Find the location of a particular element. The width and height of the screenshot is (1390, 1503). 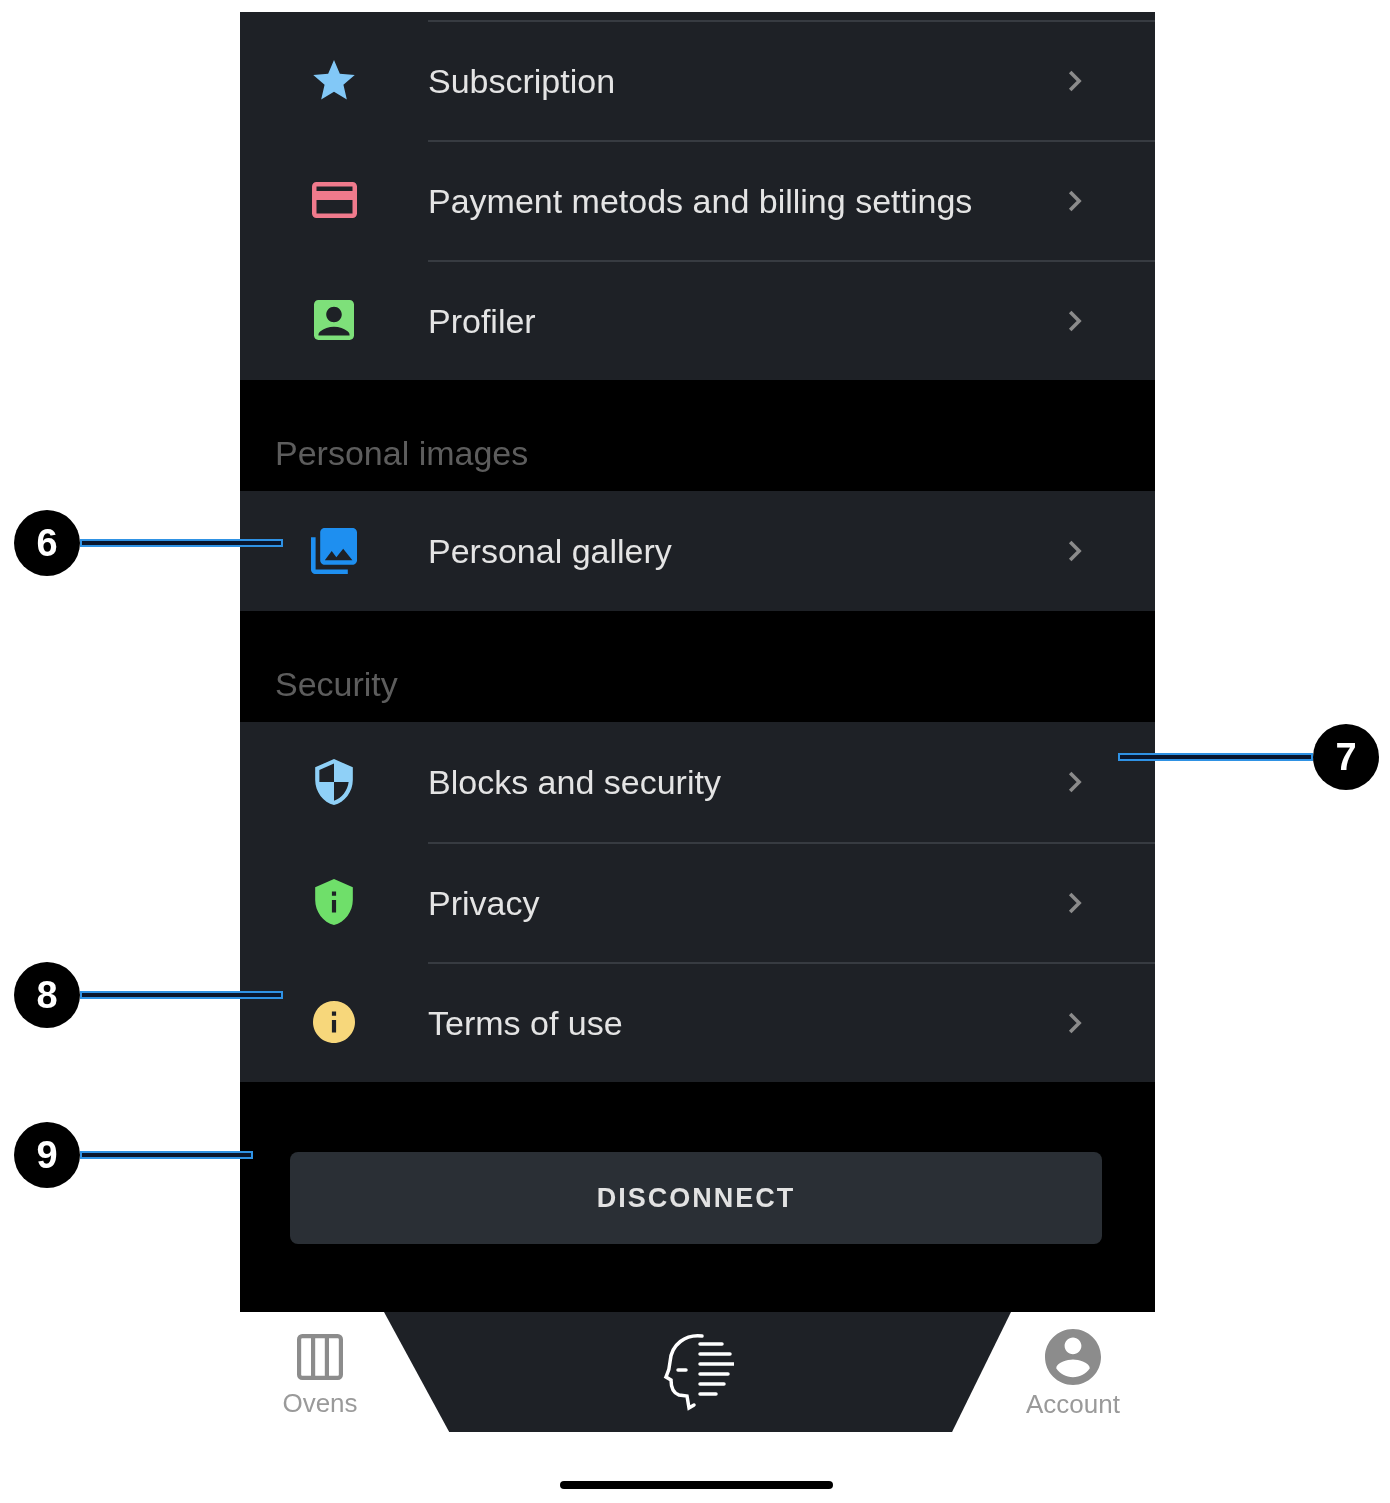

callout-marker: 8 is located at coordinates (47, 995).